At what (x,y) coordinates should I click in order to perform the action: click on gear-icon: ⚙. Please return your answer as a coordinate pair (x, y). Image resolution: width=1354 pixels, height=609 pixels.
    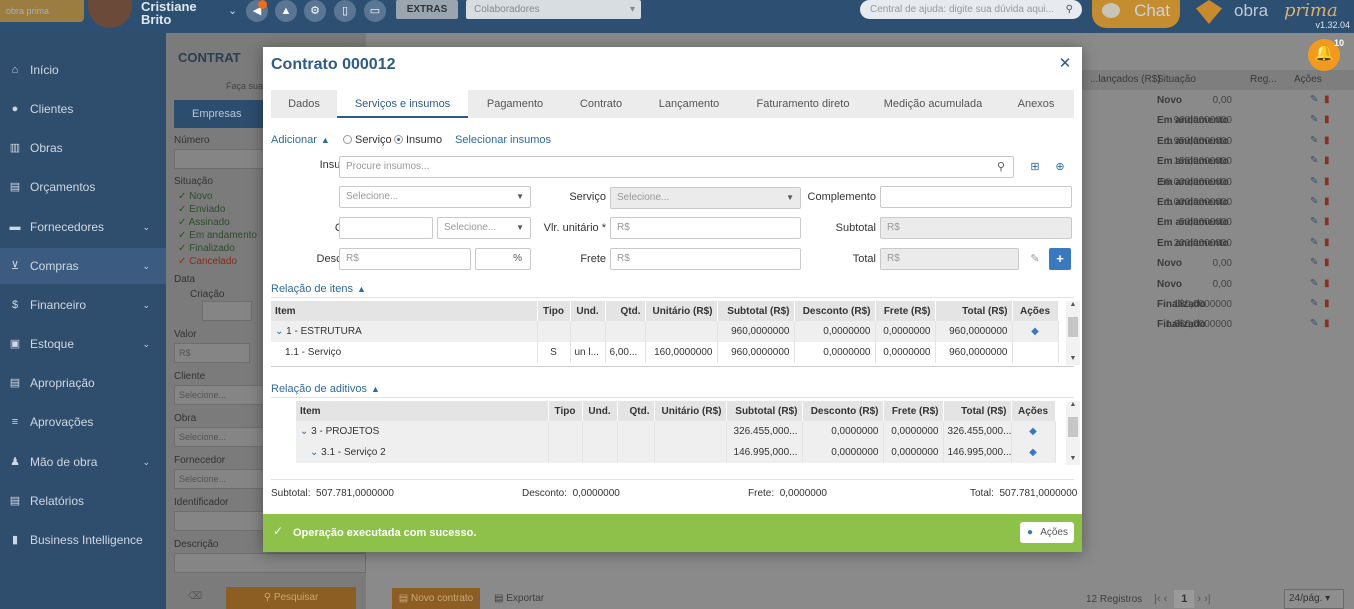
    Looking at the image, I should click on (315, 11).